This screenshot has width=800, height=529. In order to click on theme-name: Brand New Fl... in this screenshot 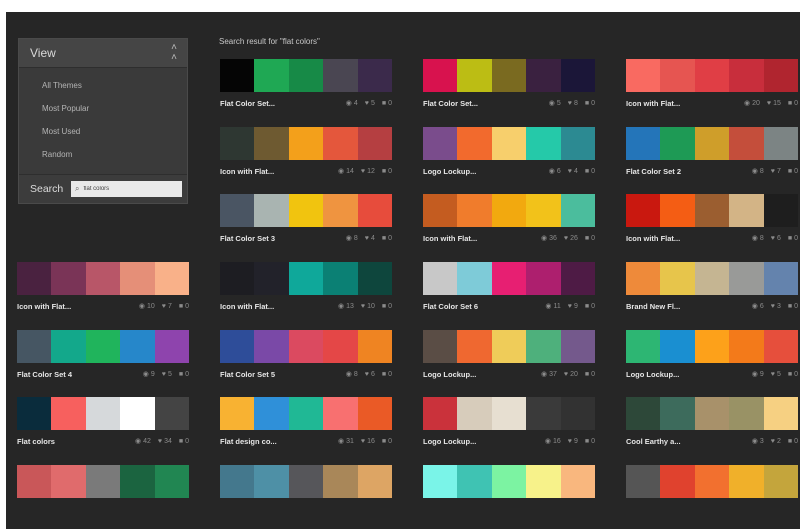, I will do `click(653, 306)`.